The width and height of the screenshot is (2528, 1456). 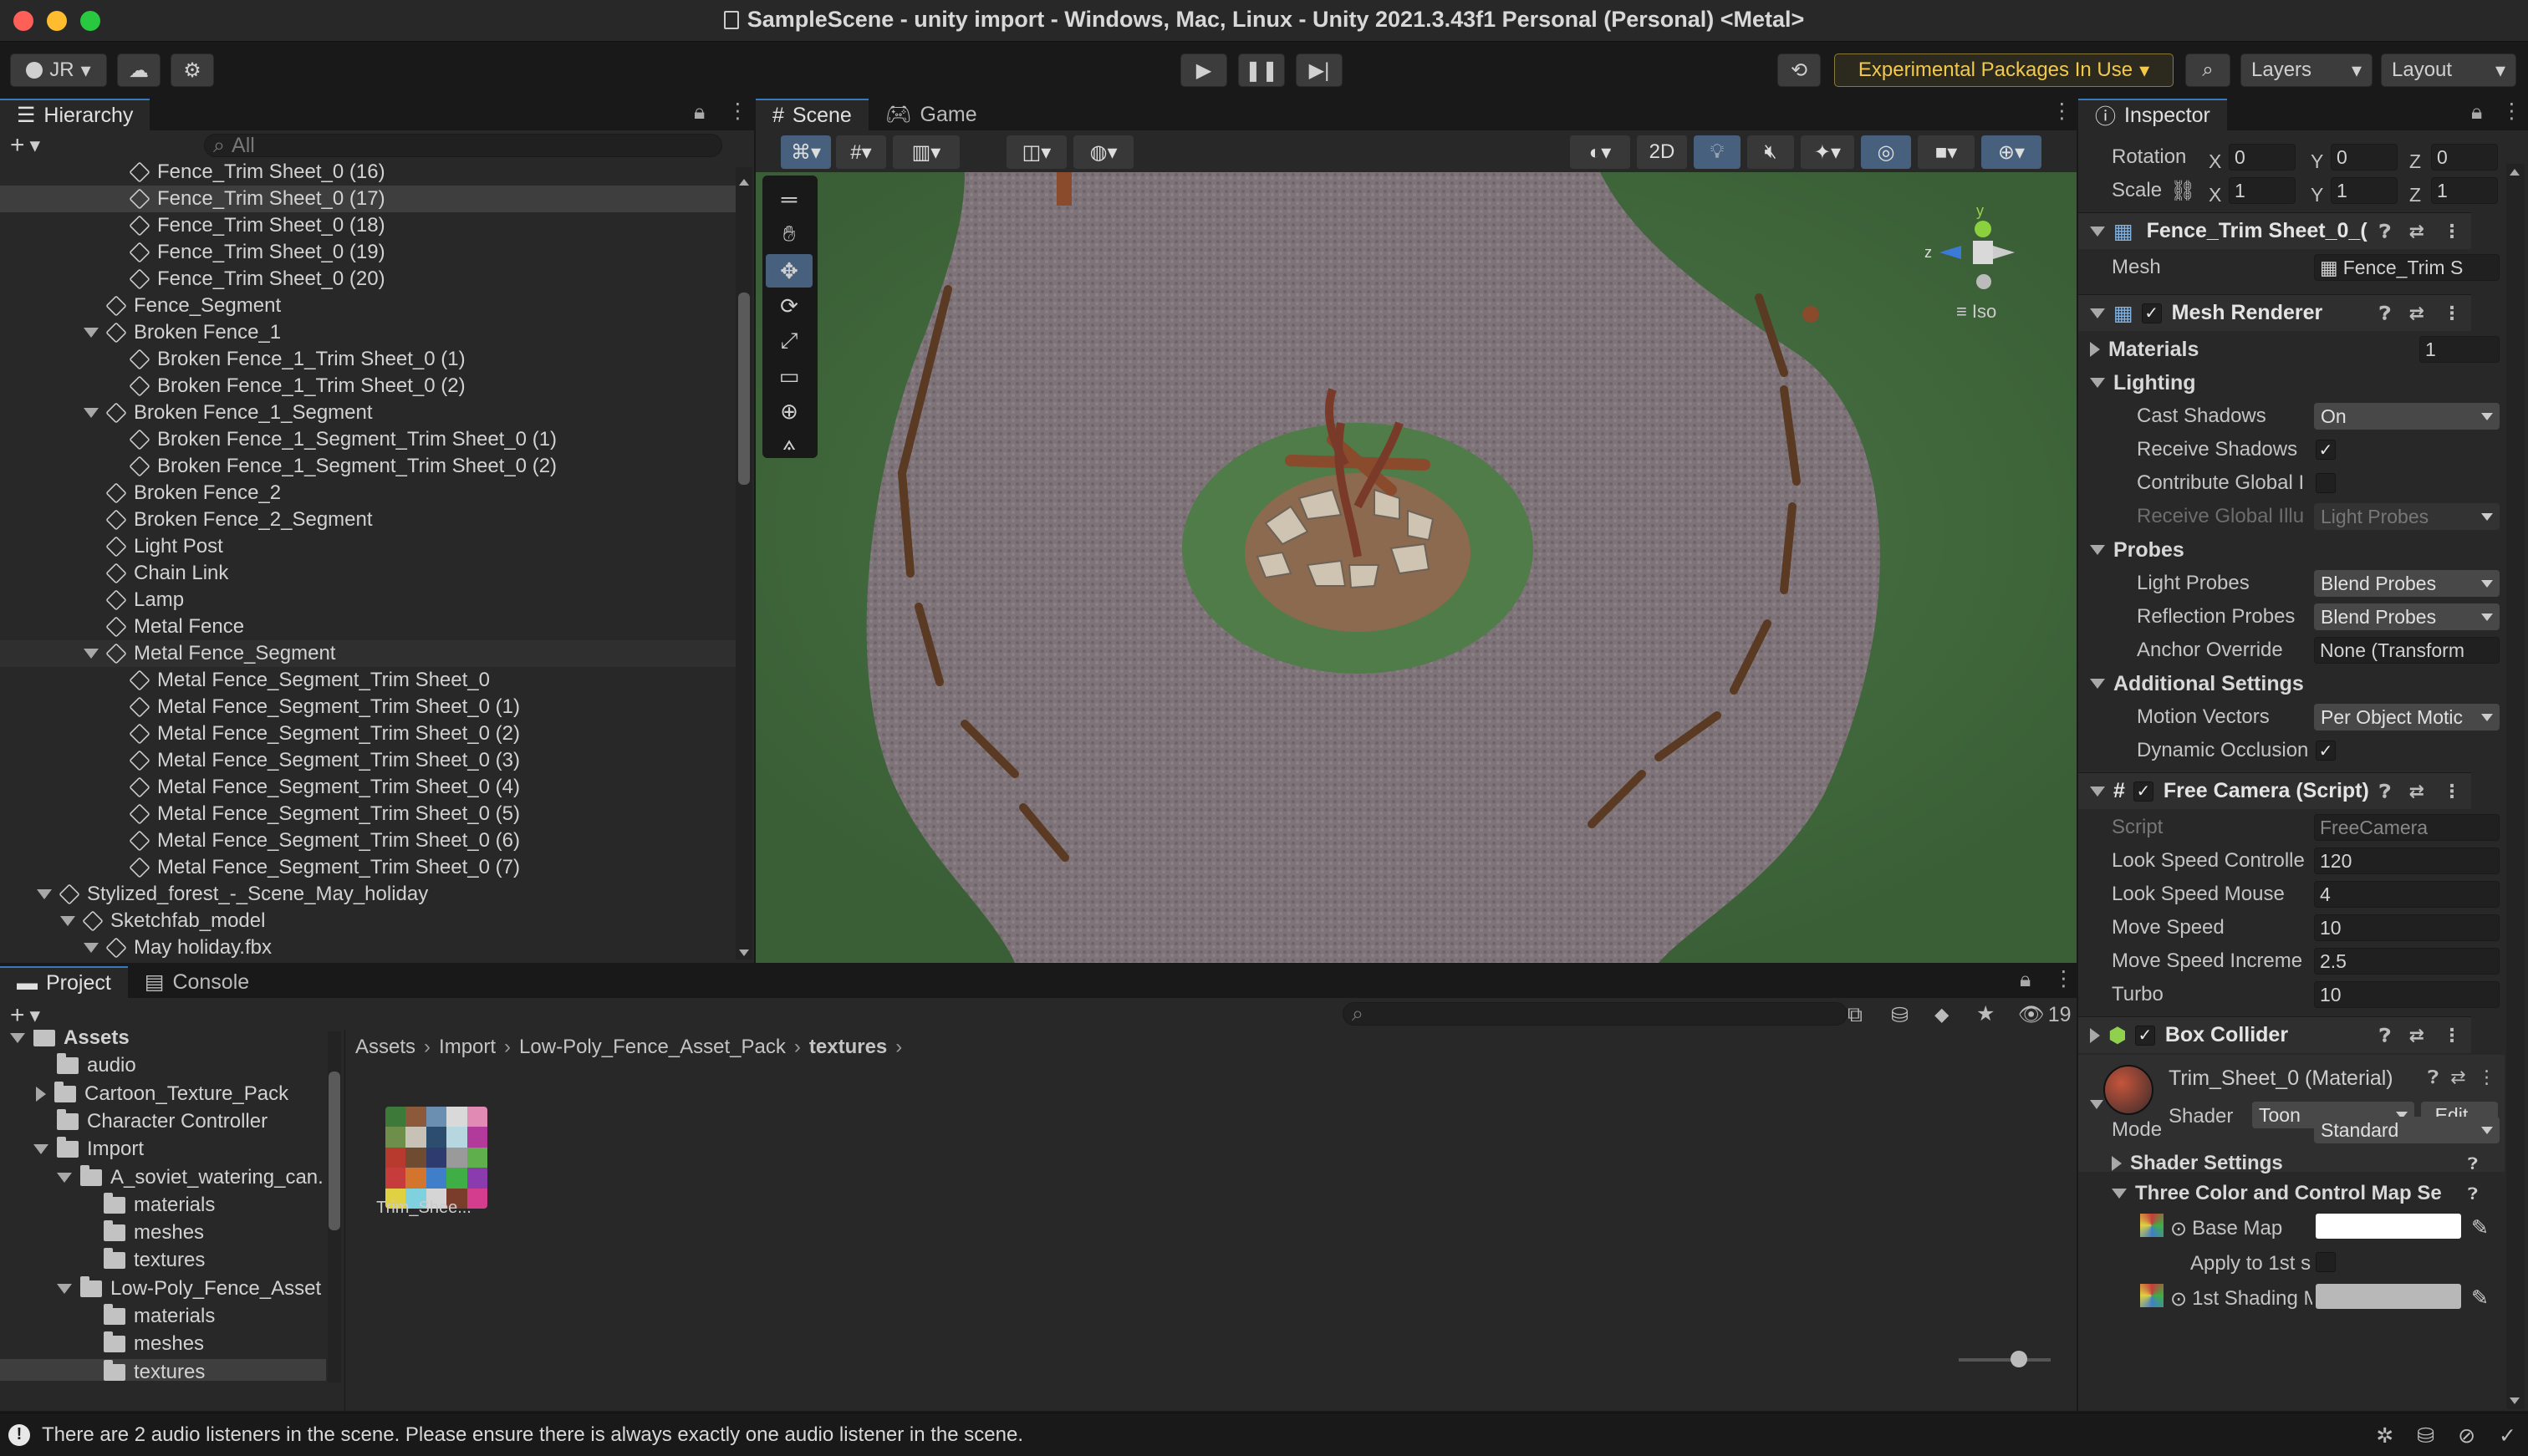 What do you see at coordinates (2151, 313) in the screenshot?
I see `mesh-renderer-enabled-checkbox: ✓` at bounding box center [2151, 313].